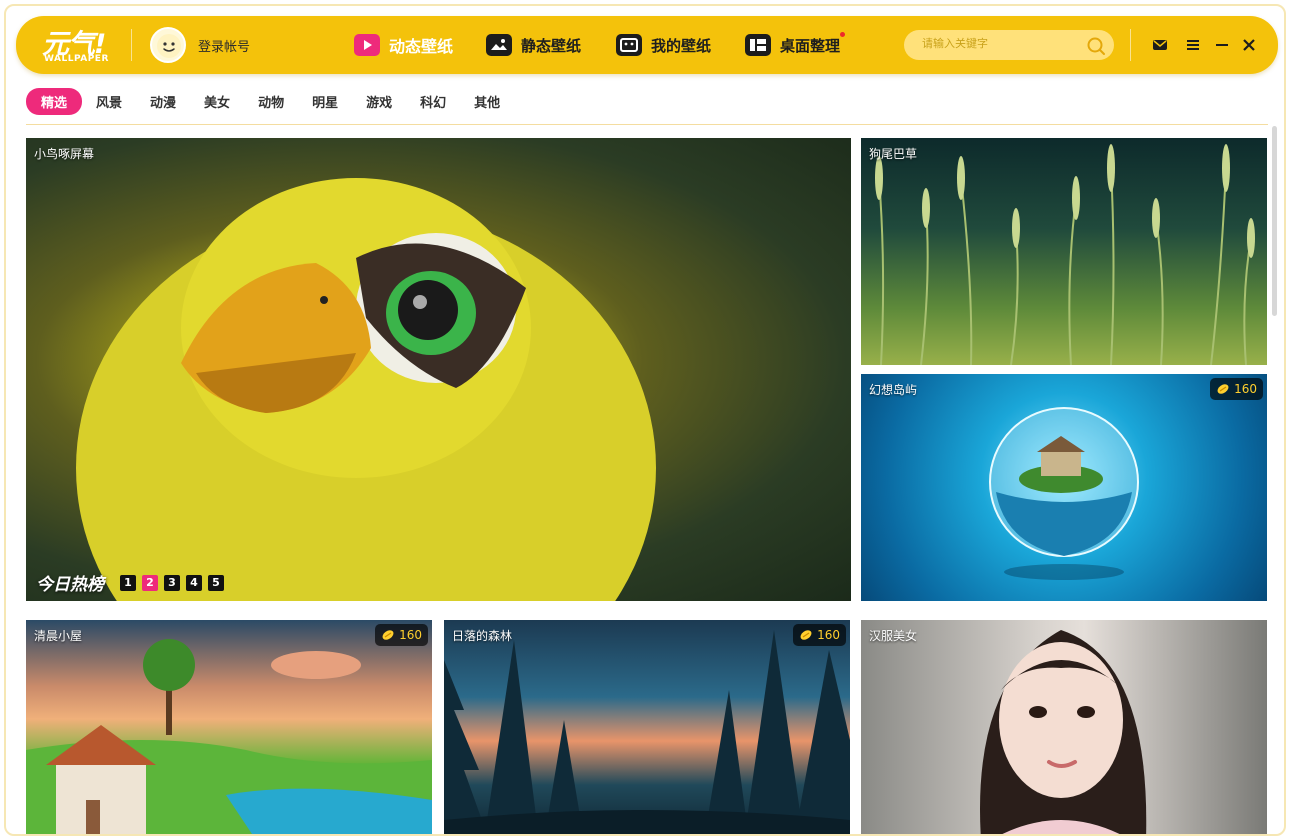 The width and height of the screenshot is (1290, 840). I want to click on tab-beauty: 美女, so click(217, 101).